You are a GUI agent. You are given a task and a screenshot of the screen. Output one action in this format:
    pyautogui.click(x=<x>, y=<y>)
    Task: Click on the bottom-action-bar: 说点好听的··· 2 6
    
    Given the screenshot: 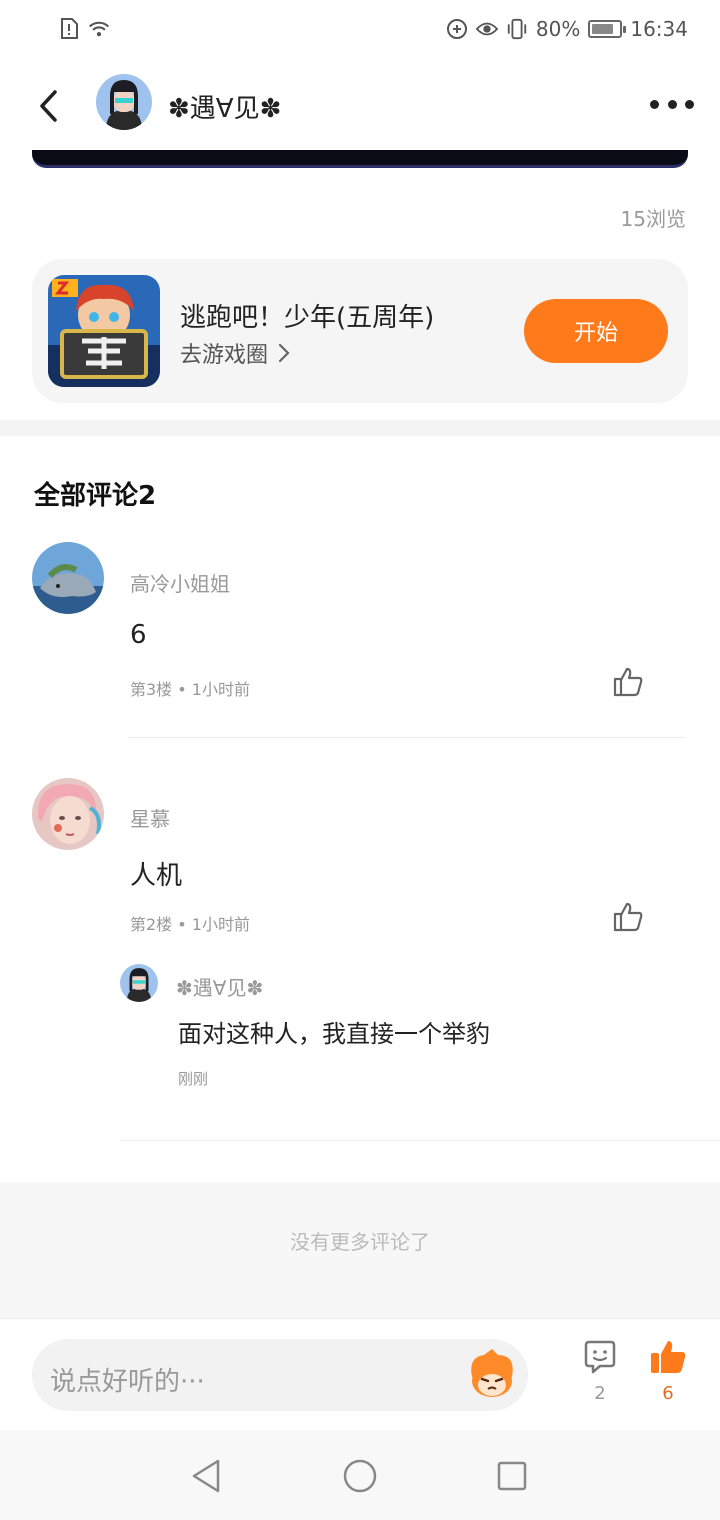 What is the action you would take?
    pyautogui.click(x=360, y=1374)
    